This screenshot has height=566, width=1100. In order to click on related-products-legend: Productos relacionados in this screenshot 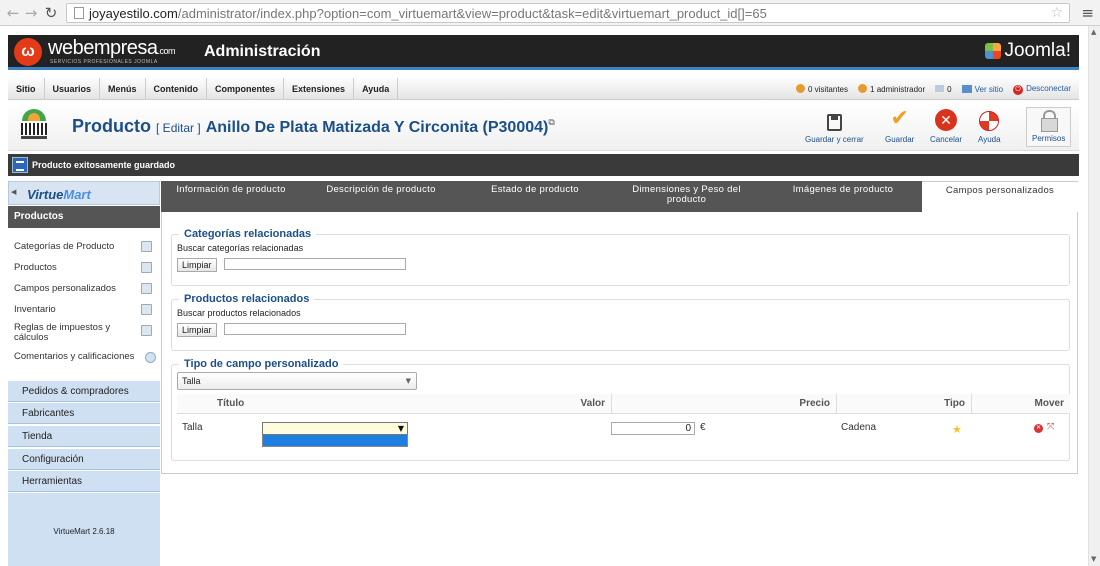, I will do `click(247, 299)`.